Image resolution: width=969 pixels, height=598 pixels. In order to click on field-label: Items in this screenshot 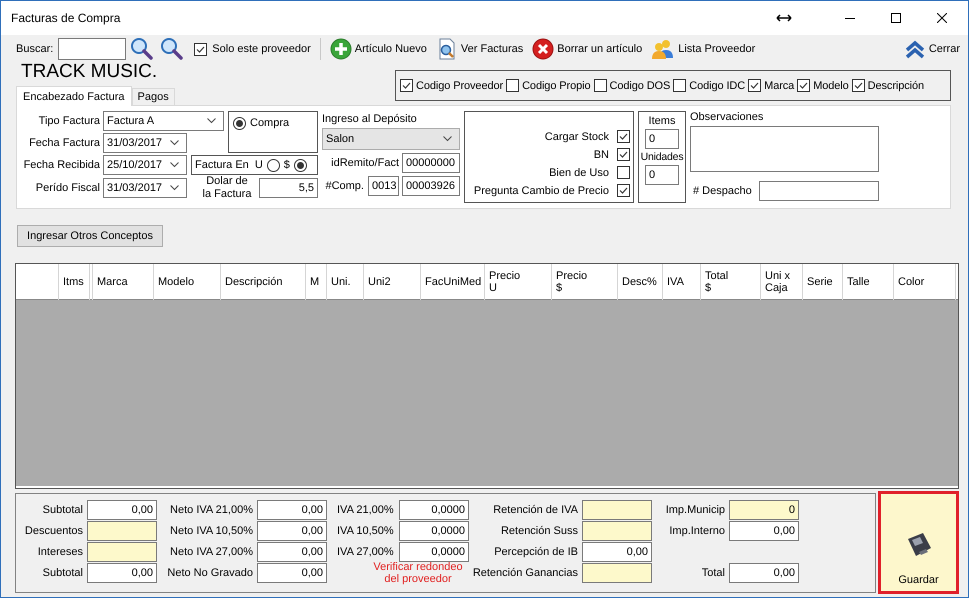, I will do `click(662, 121)`.